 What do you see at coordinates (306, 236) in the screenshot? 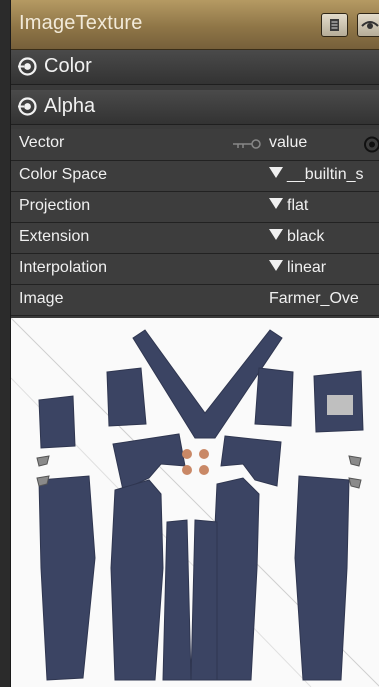
I see `extension-value: black` at bounding box center [306, 236].